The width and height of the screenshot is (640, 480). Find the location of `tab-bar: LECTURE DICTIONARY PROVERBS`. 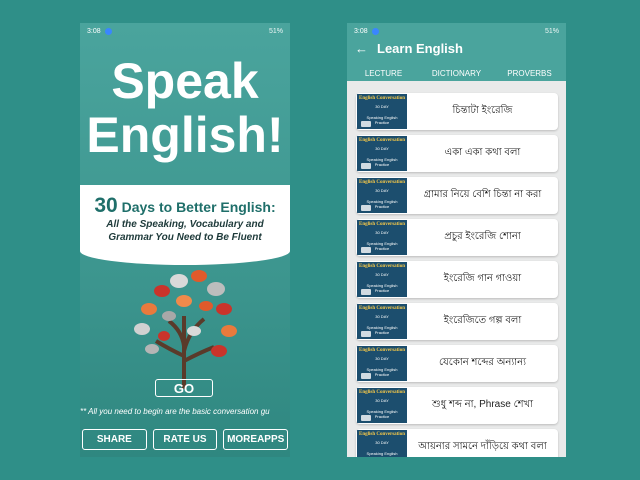

tab-bar: LECTURE DICTIONARY PROVERBS is located at coordinates (456, 73).